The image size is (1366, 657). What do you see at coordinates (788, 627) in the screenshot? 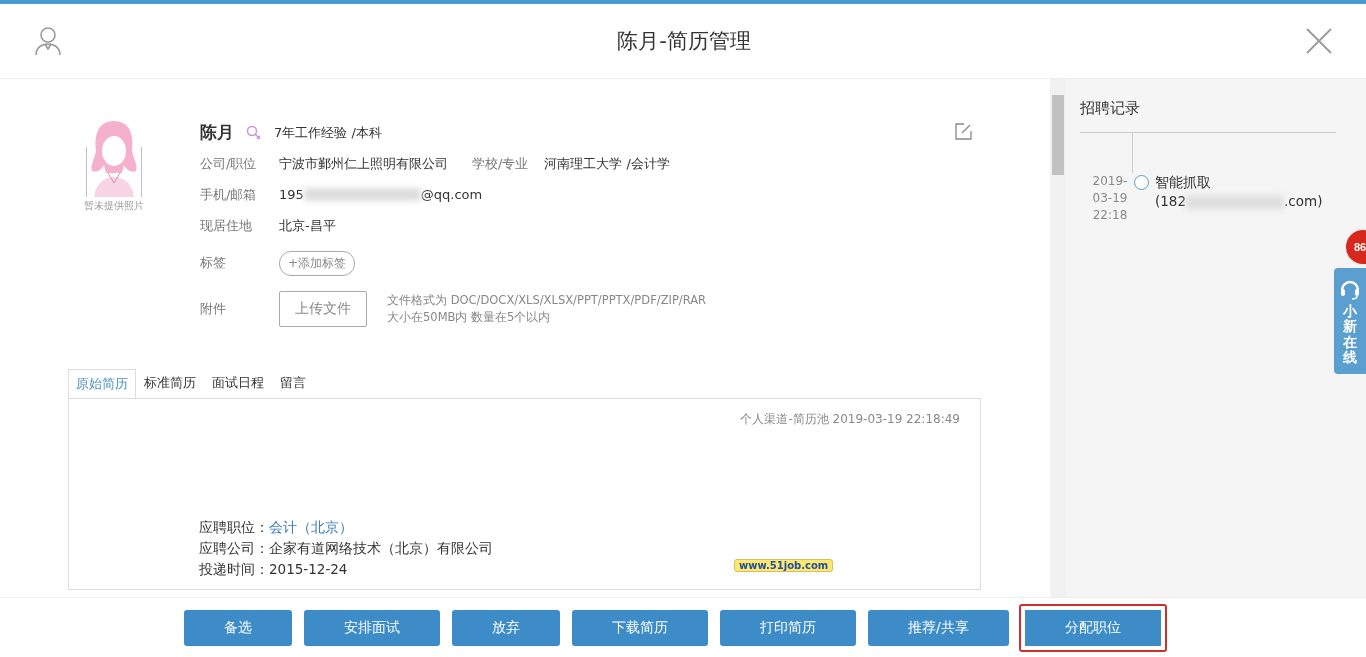
I see `action-button: 打印简历` at bounding box center [788, 627].